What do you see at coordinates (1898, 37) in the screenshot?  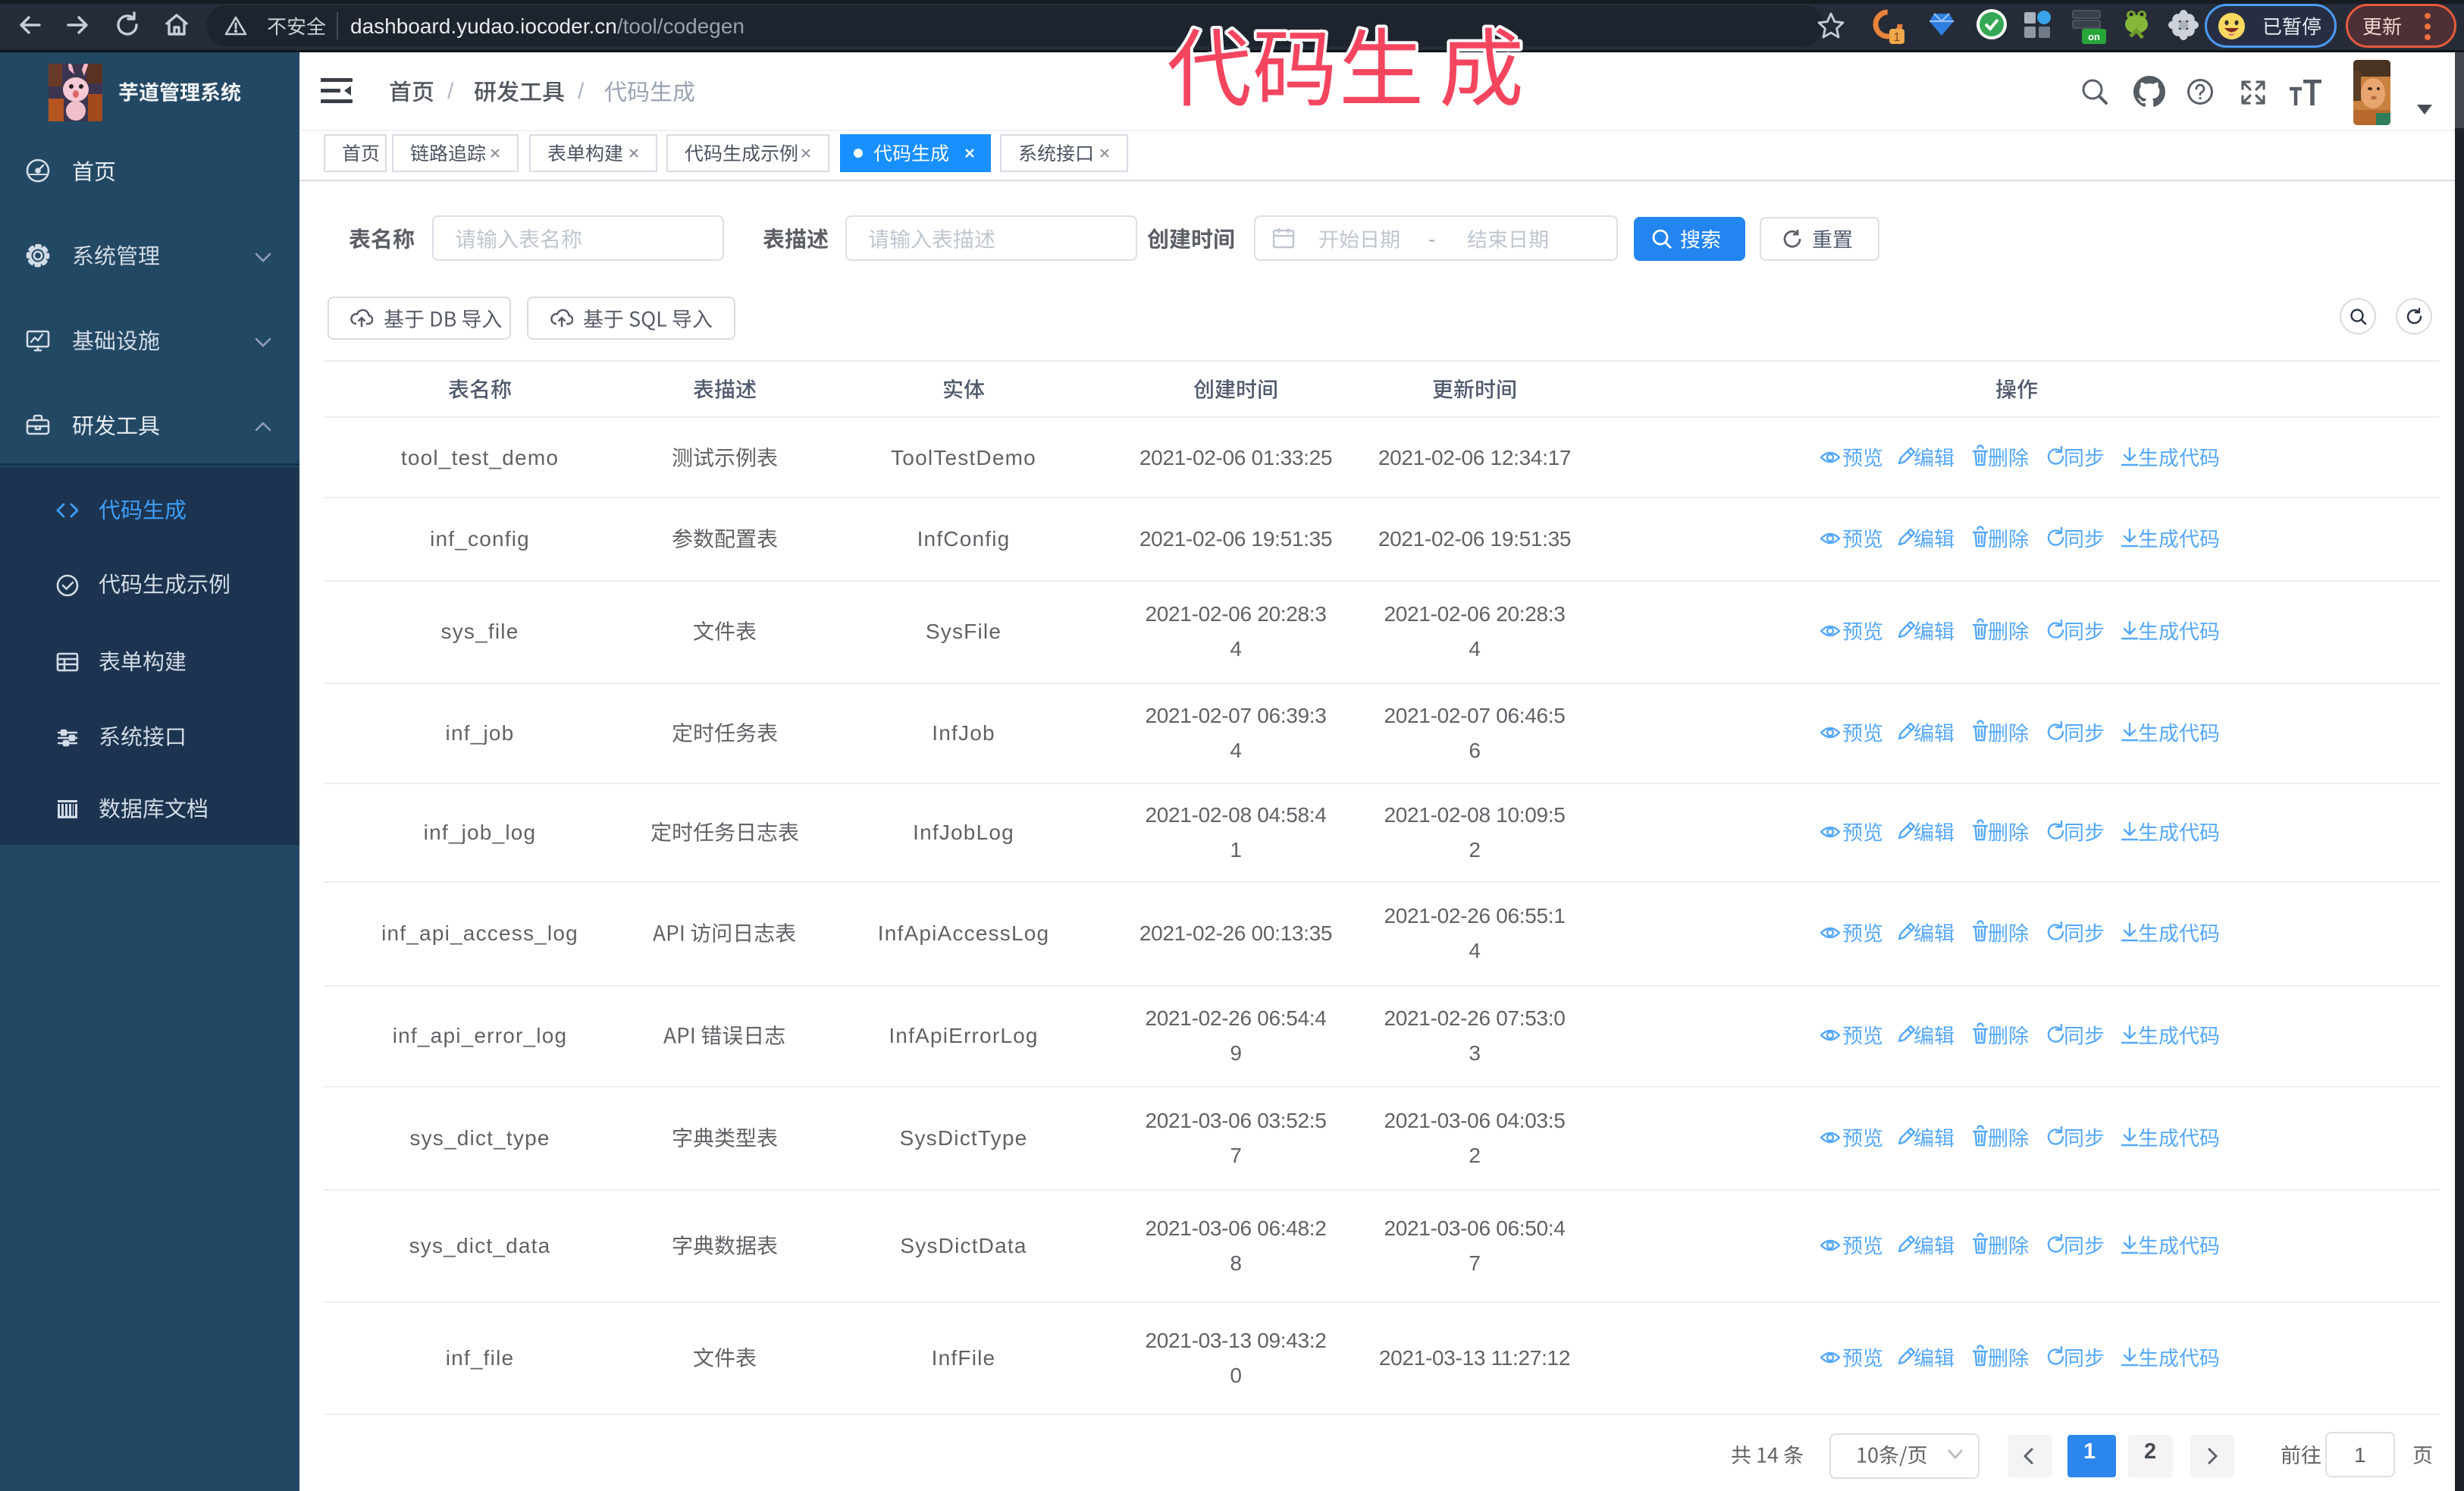 I see `svg-text: 1` at bounding box center [1898, 37].